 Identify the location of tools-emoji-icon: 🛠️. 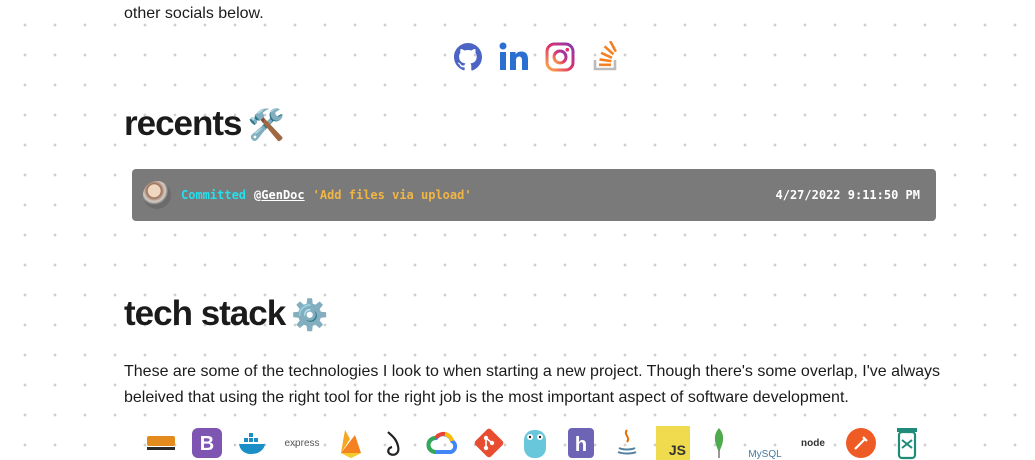
(266, 125).